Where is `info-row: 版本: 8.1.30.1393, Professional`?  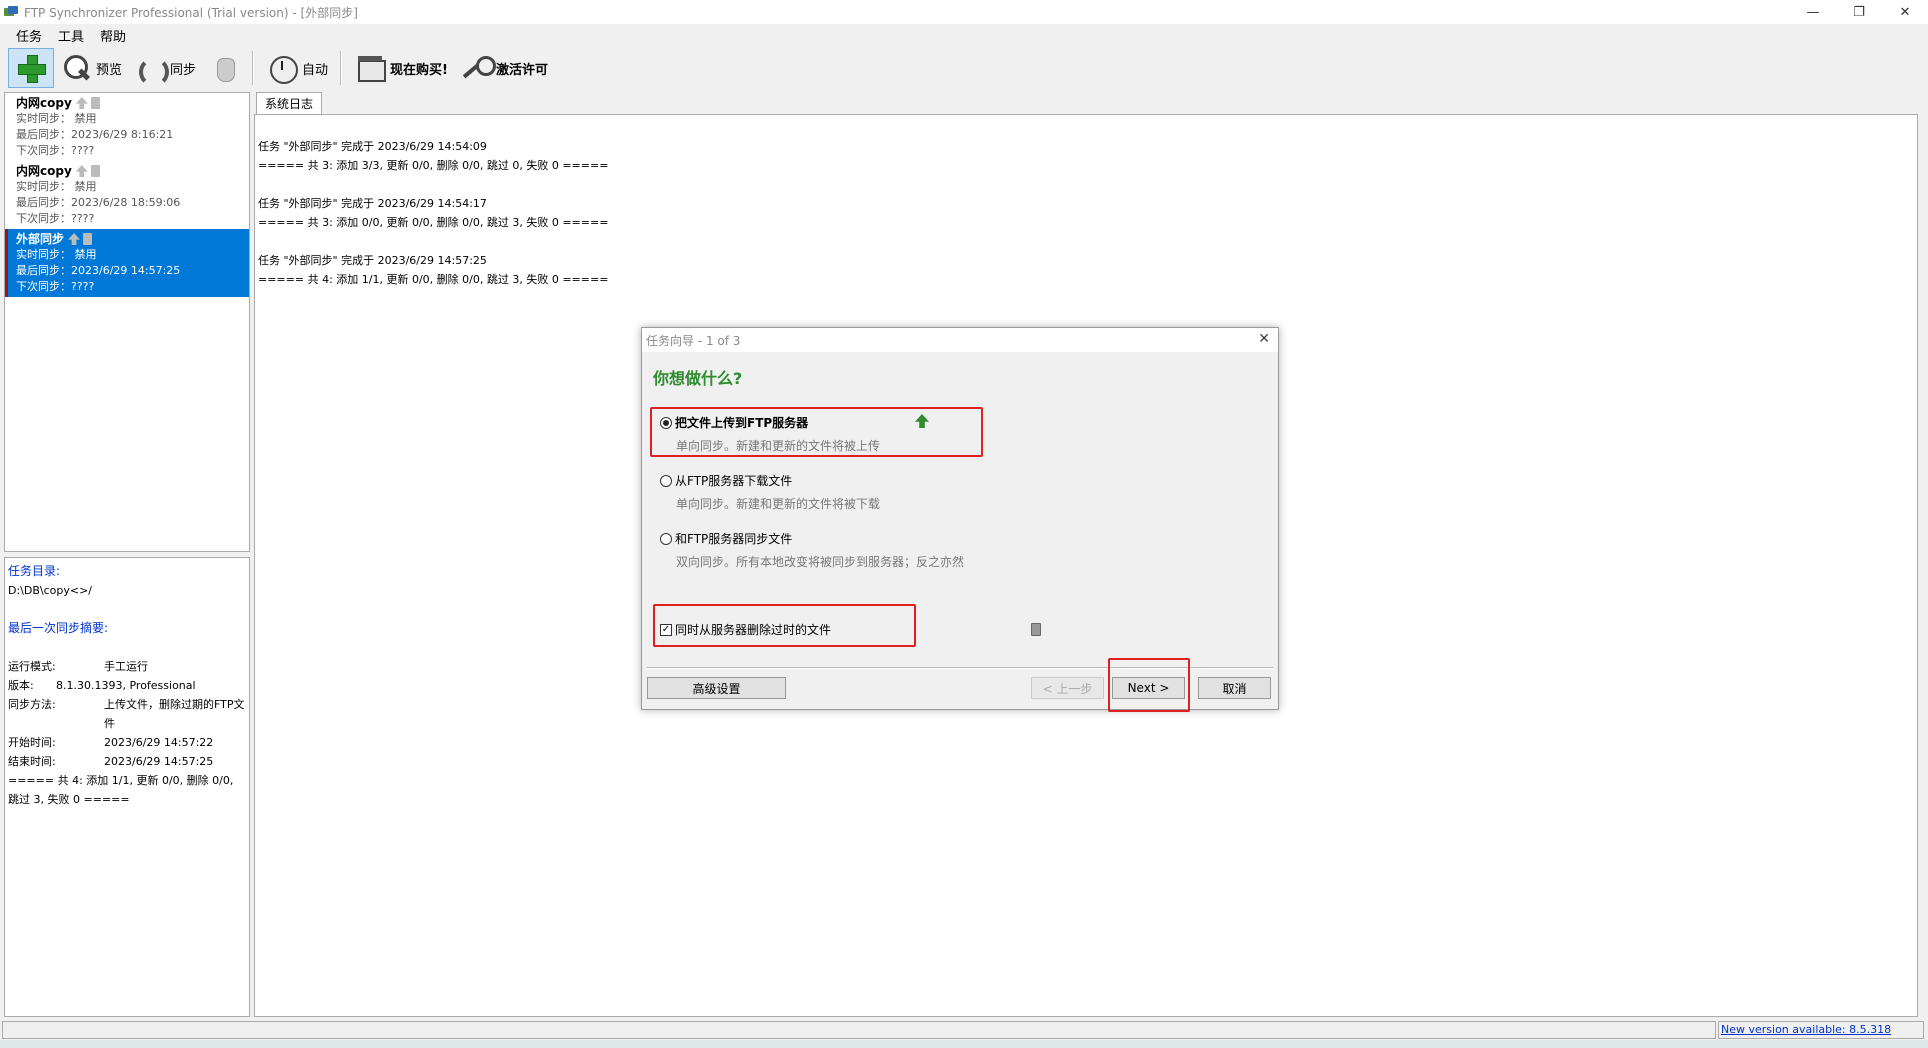
info-row: 版本: 8.1.30.1393, Professional is located at coordinates (127, 685).